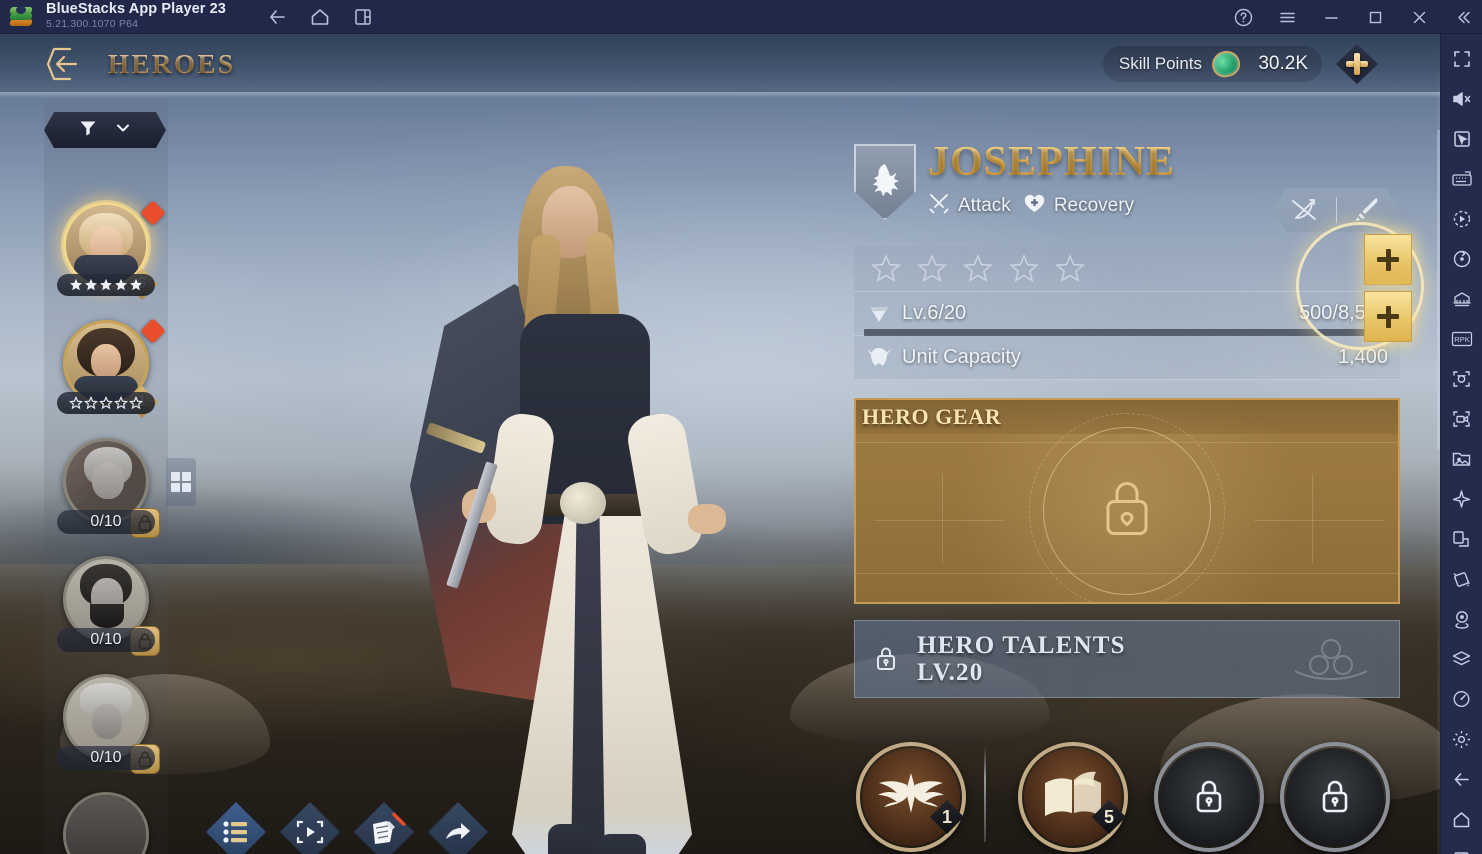 The width and height of the screenshot is (1482, 854). I want to click on add-skill-points-button, so click(1357, 64).